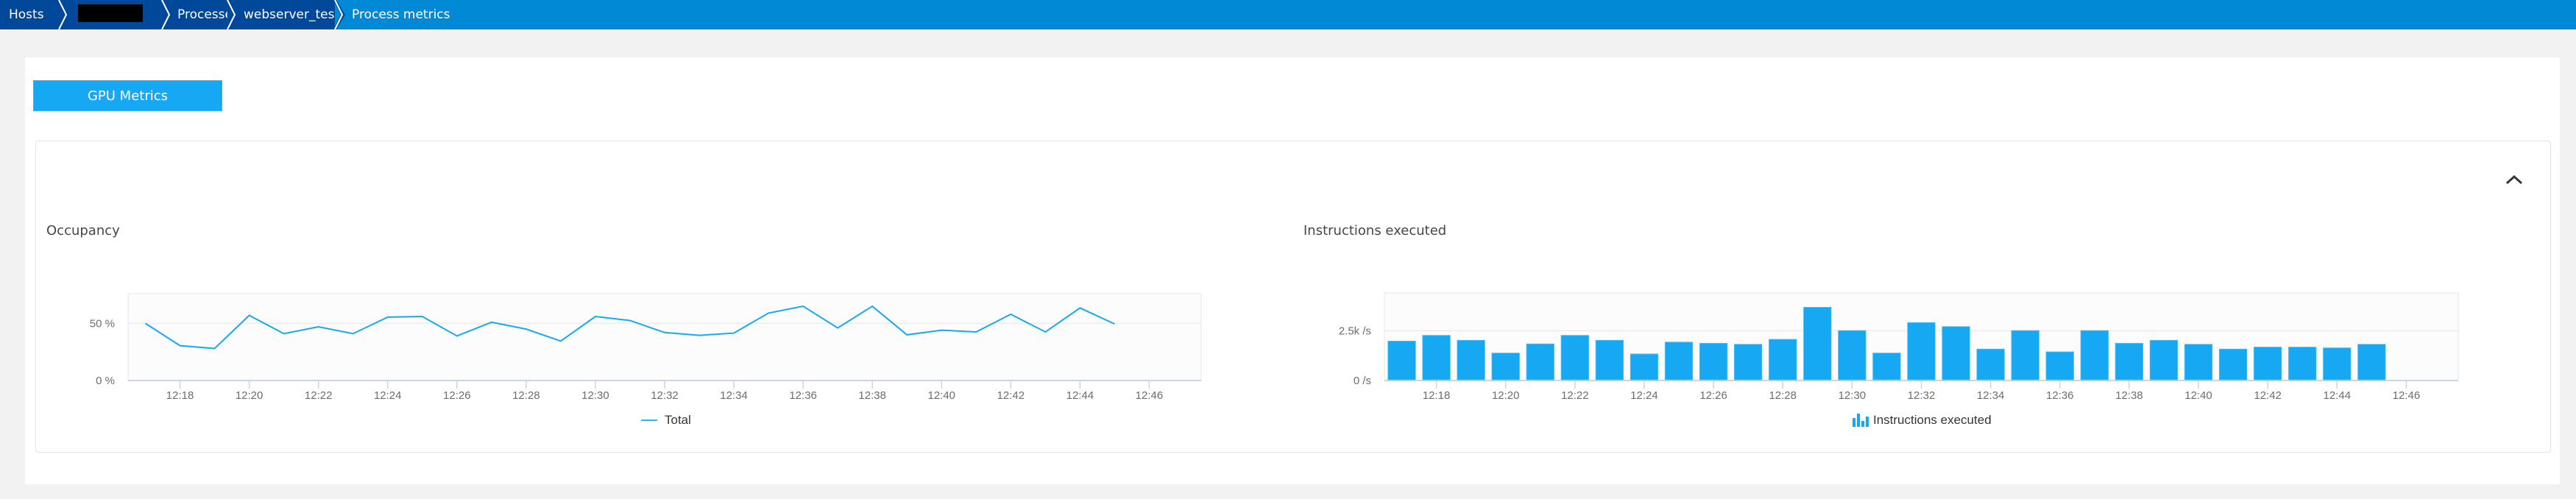 Image resolution: width=2576 pixels, height=499 pixels. I want to click on legend-label: Instructions executed, so click(1932, 420).